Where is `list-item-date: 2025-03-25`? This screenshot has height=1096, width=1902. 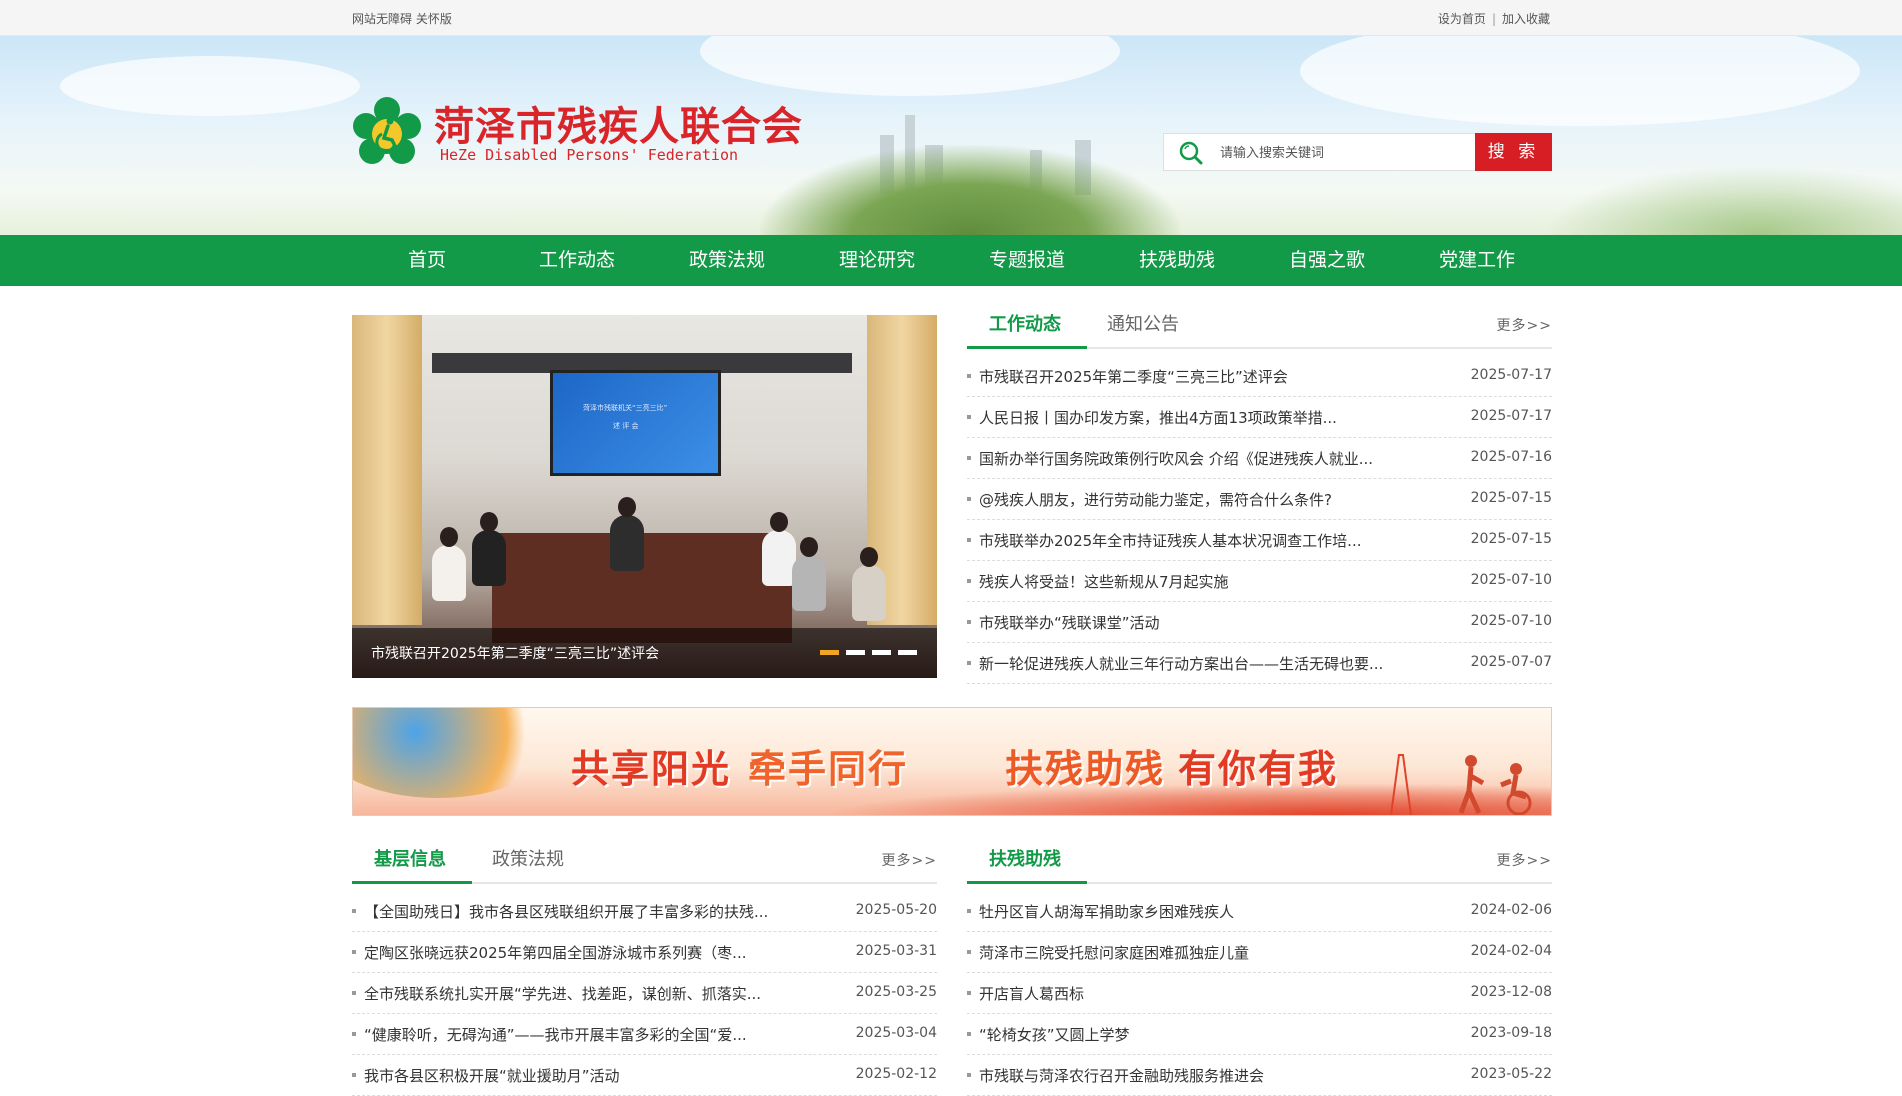
list-item-date: 2025-03-25 is located at coordinates (896, 992).